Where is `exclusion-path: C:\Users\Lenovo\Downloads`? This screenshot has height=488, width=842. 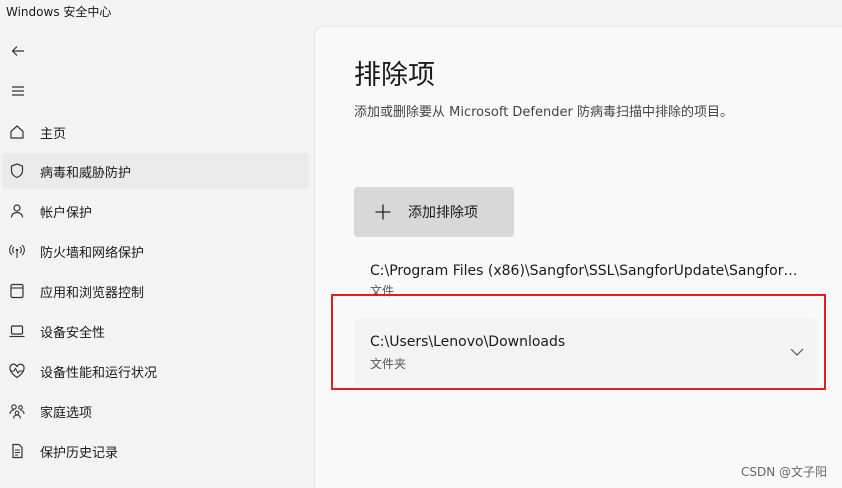 exclusion-path: C:\Users\Lenovo\Downloads is located at coordinates (468, 342).